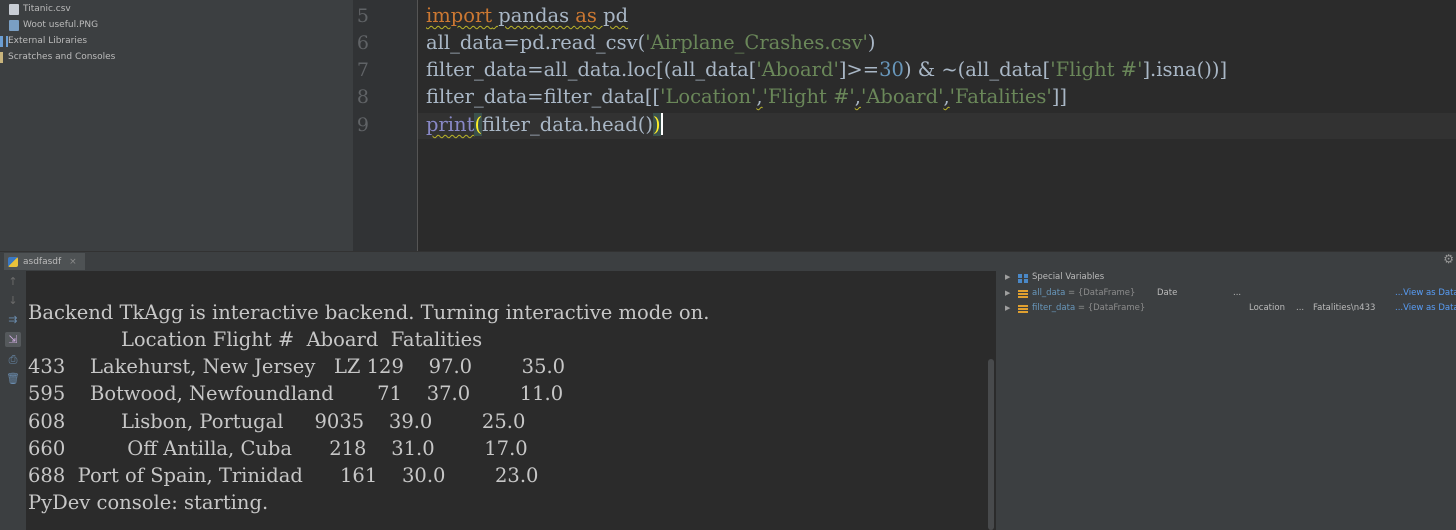 The height and width of the screenshot is (530, 1456). I want to click on special-variables-icon, so click(1023, 278).